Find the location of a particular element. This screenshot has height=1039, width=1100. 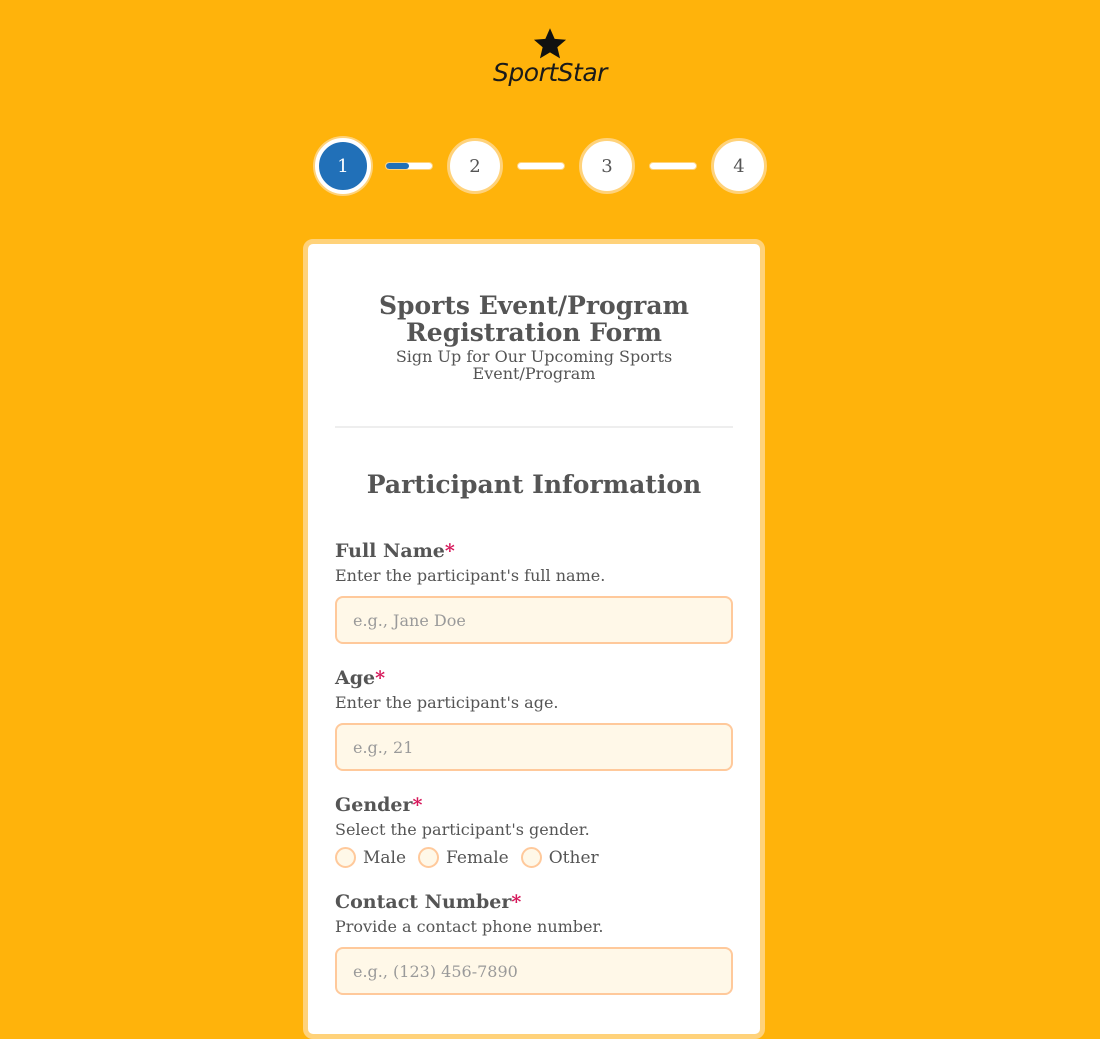

field-age: Age* Enter the participant's age. is located at coordinates (534, 718).